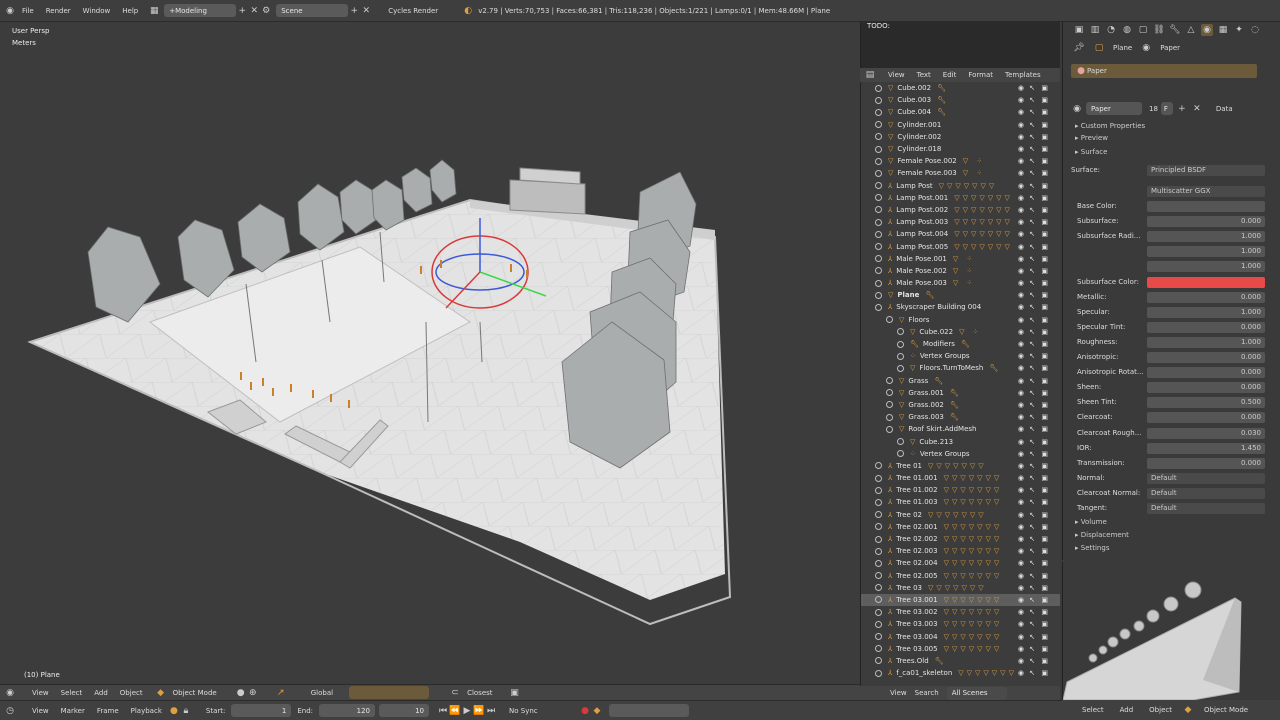 This screenshot has width=1280, height=720. I want to click on magnet-icon: ⊂, so click(455, 693).